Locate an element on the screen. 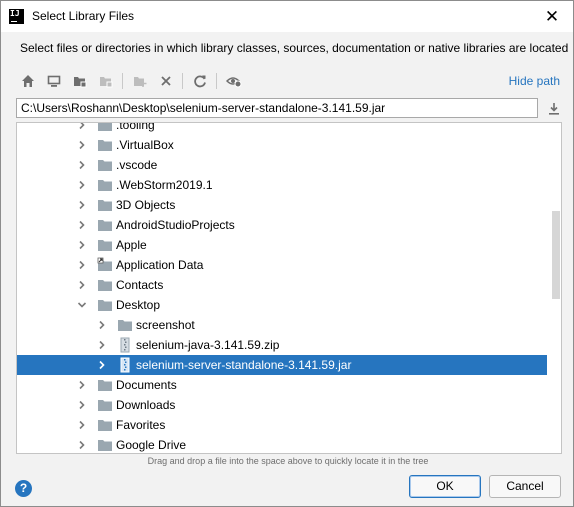  desktop-icon is located at coordinates (54, 81).